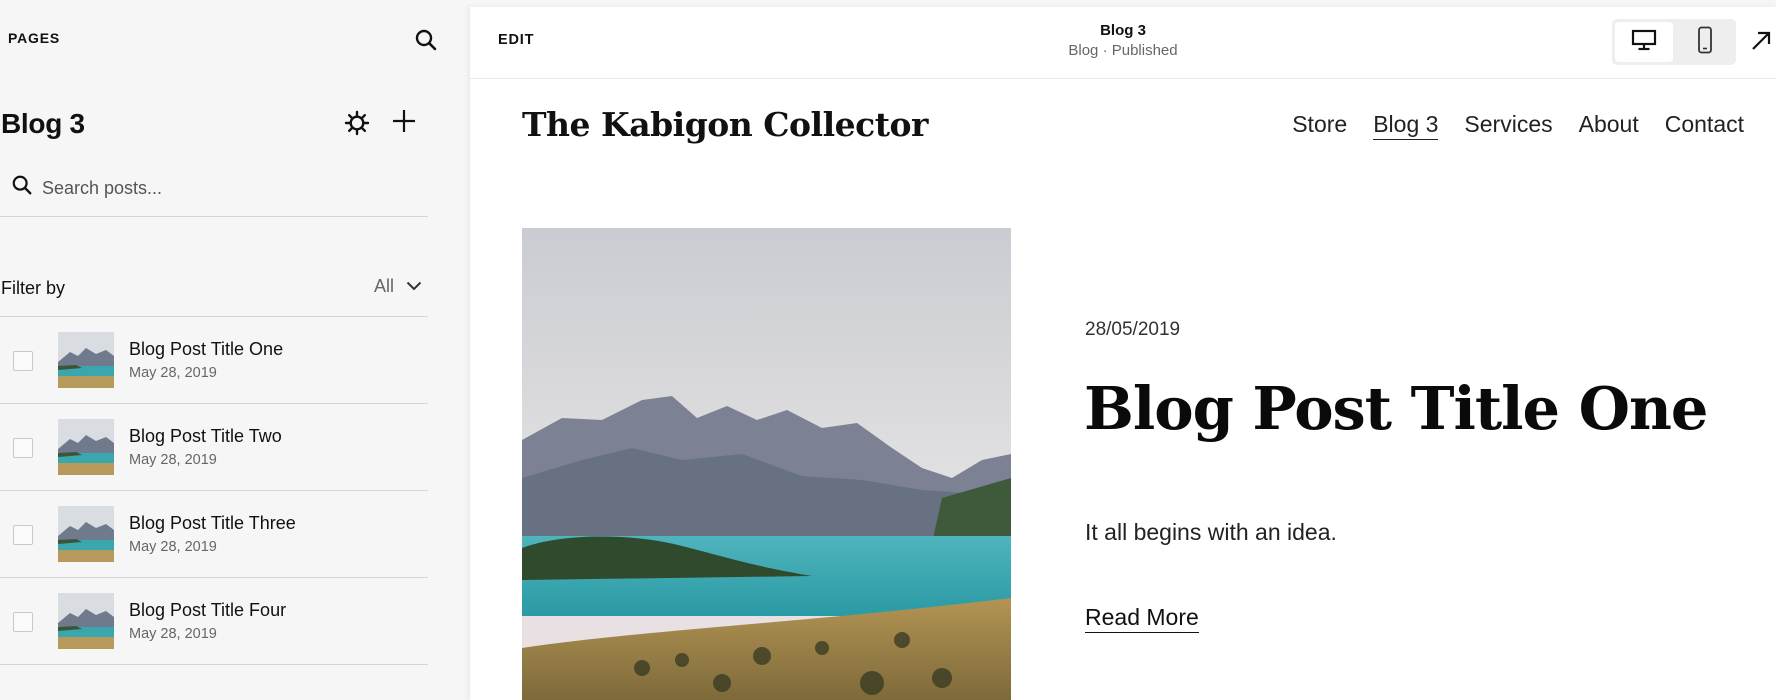 This screenshot has width=1776, height=700. Describe the element at coordinates (1761, 43) in the screenshot. I see `arrow-up-right-icon` at that location.